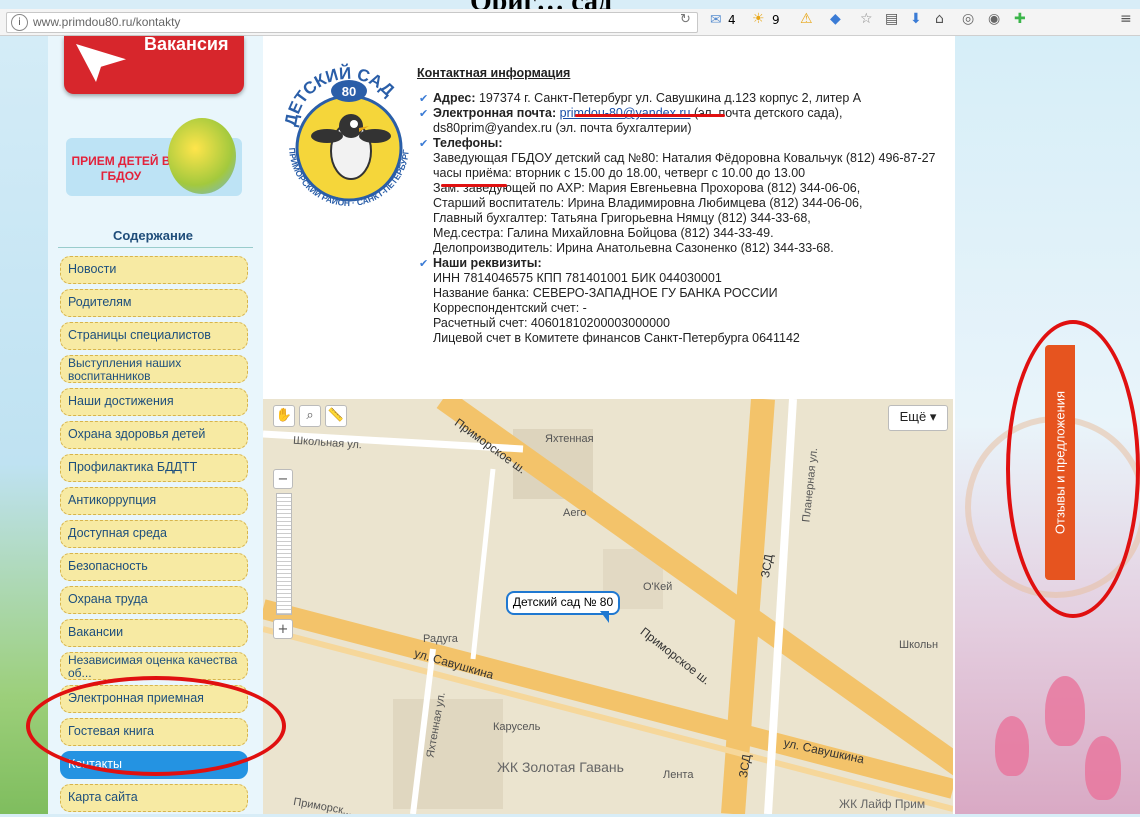 This screenshot has height=817, width=1140. I want to click on sidebar-item-label: Профилактика БДДТТ, so click(133, 467).